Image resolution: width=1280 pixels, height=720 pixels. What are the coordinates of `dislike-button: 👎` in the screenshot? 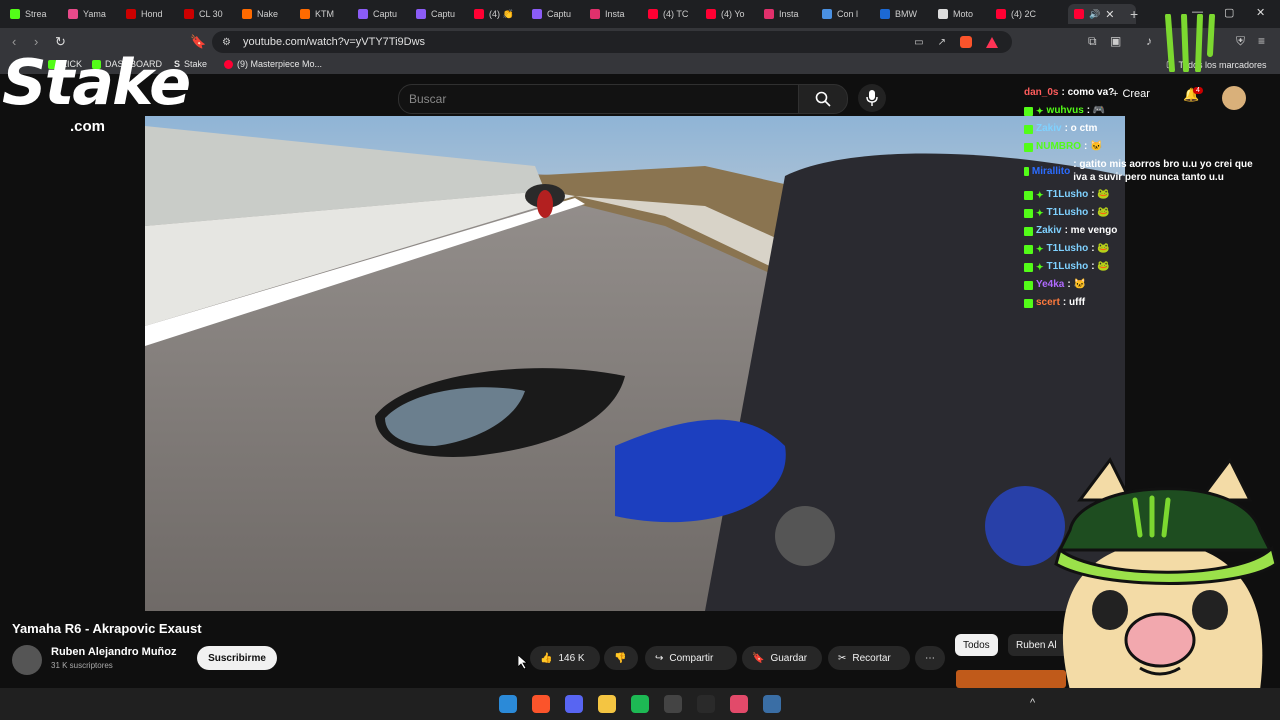 It's located at (621, 658).